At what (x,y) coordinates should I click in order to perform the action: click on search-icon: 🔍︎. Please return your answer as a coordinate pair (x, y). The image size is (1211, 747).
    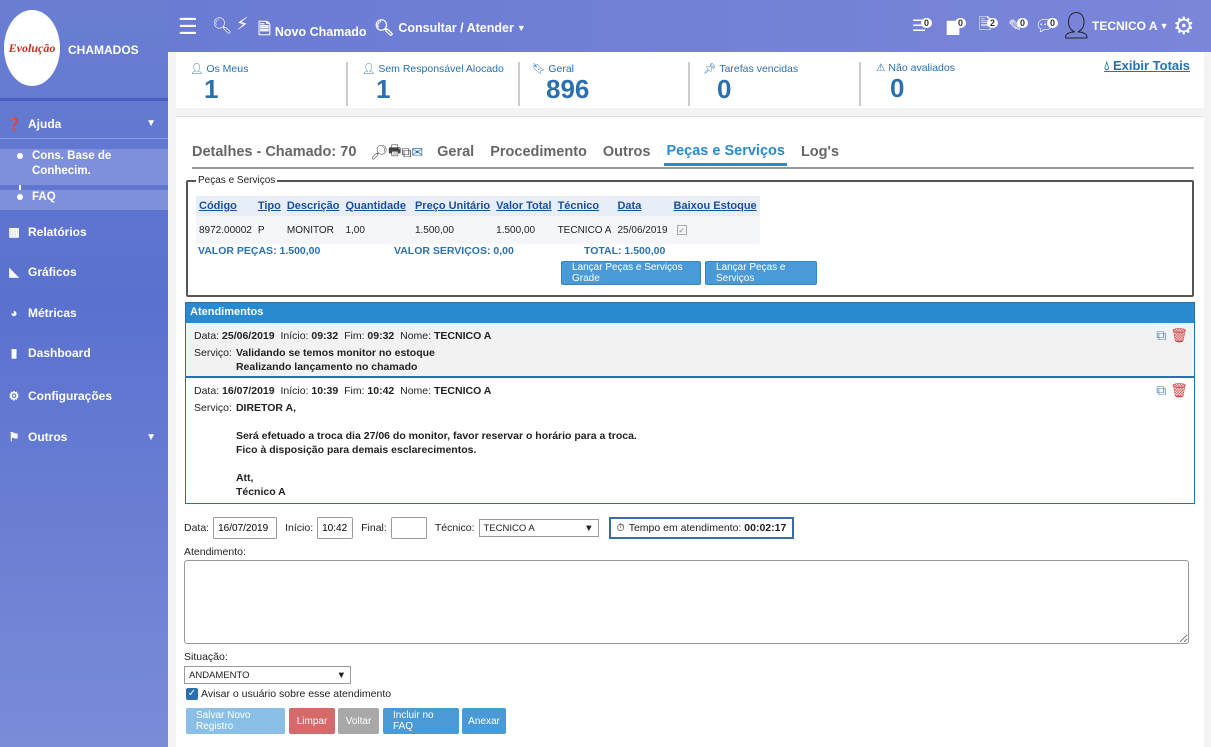
    Looking at the image, I should click on (384, 28).